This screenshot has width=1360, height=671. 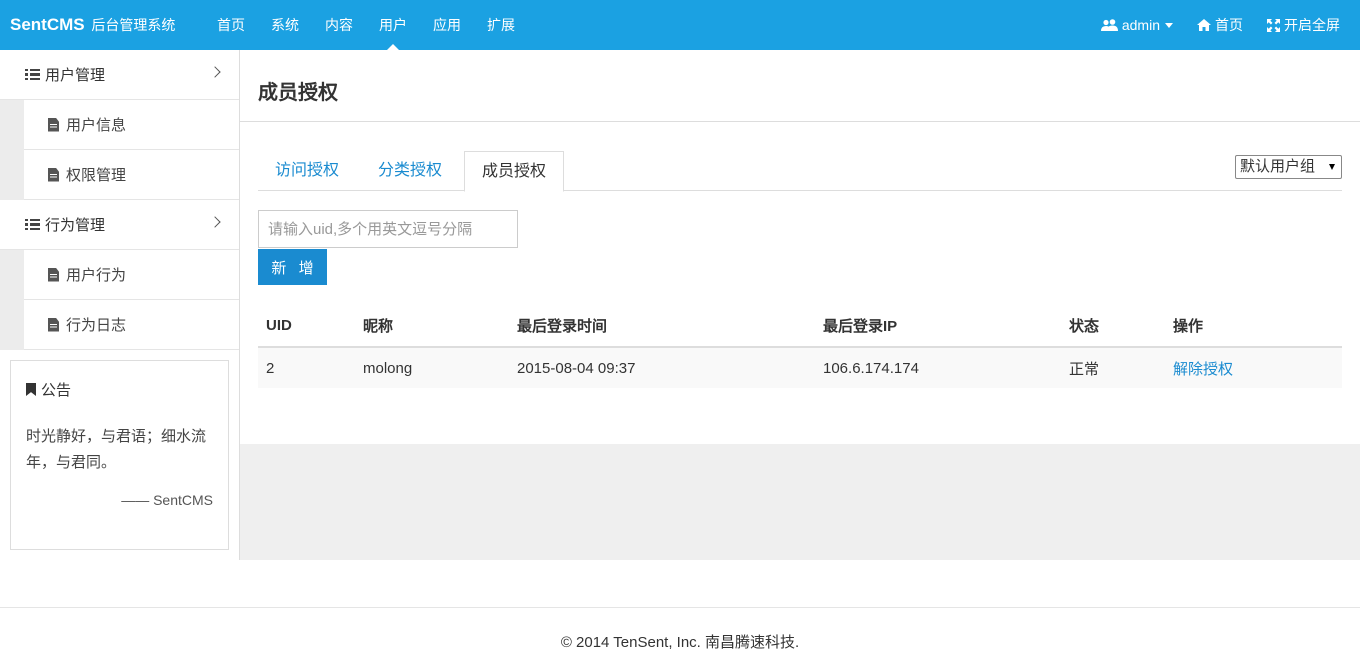 I want to click on cell-nickname: molong, so click(x=432, y=367).